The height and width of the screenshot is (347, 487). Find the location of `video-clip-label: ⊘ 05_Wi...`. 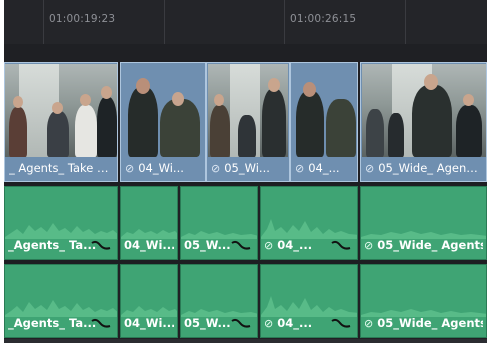

video-clip-label: ⊘ 05_Wi... is located at coordinates (240, 168).